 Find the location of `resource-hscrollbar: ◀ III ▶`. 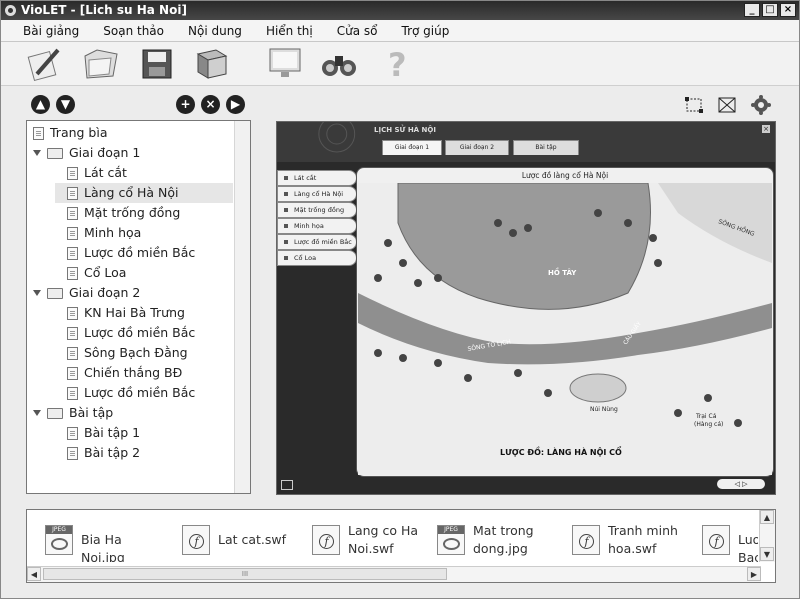

resource-hscrollbar: ◀ III ▶ is located at coordinates (394, 574).